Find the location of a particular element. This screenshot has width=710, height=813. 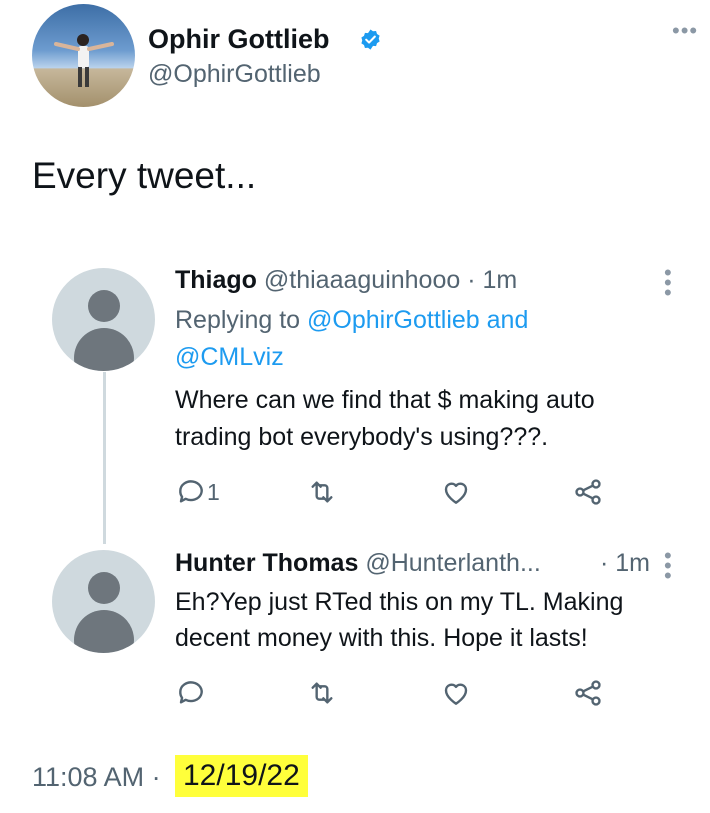

reply-author-name: Thiago is located at coordinates (216, 280).